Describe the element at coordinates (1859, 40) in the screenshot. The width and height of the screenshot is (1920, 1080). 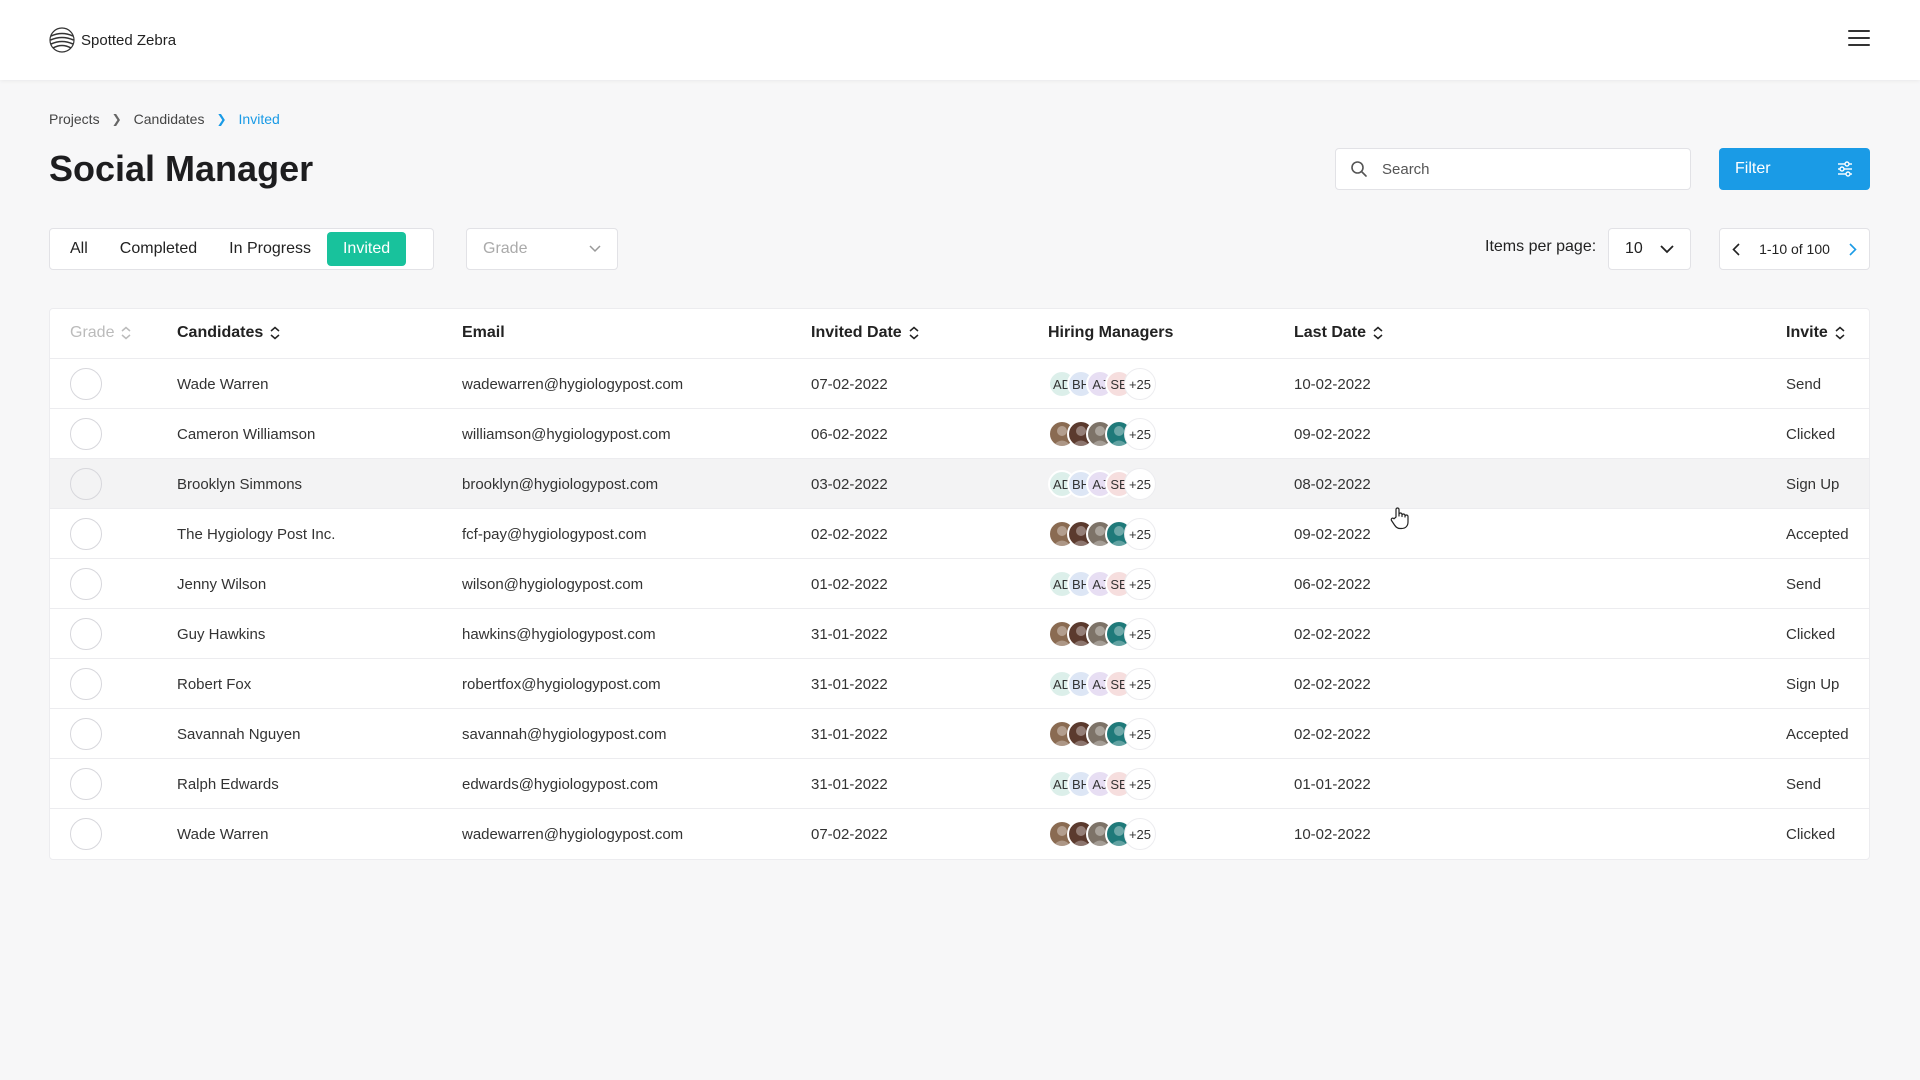
I see `hamburger-menu-icon` at that location.